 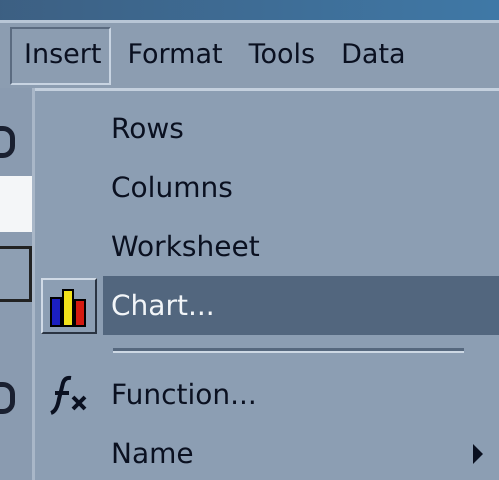 I want to click on toolbar-button, so click(x=16, y=274).